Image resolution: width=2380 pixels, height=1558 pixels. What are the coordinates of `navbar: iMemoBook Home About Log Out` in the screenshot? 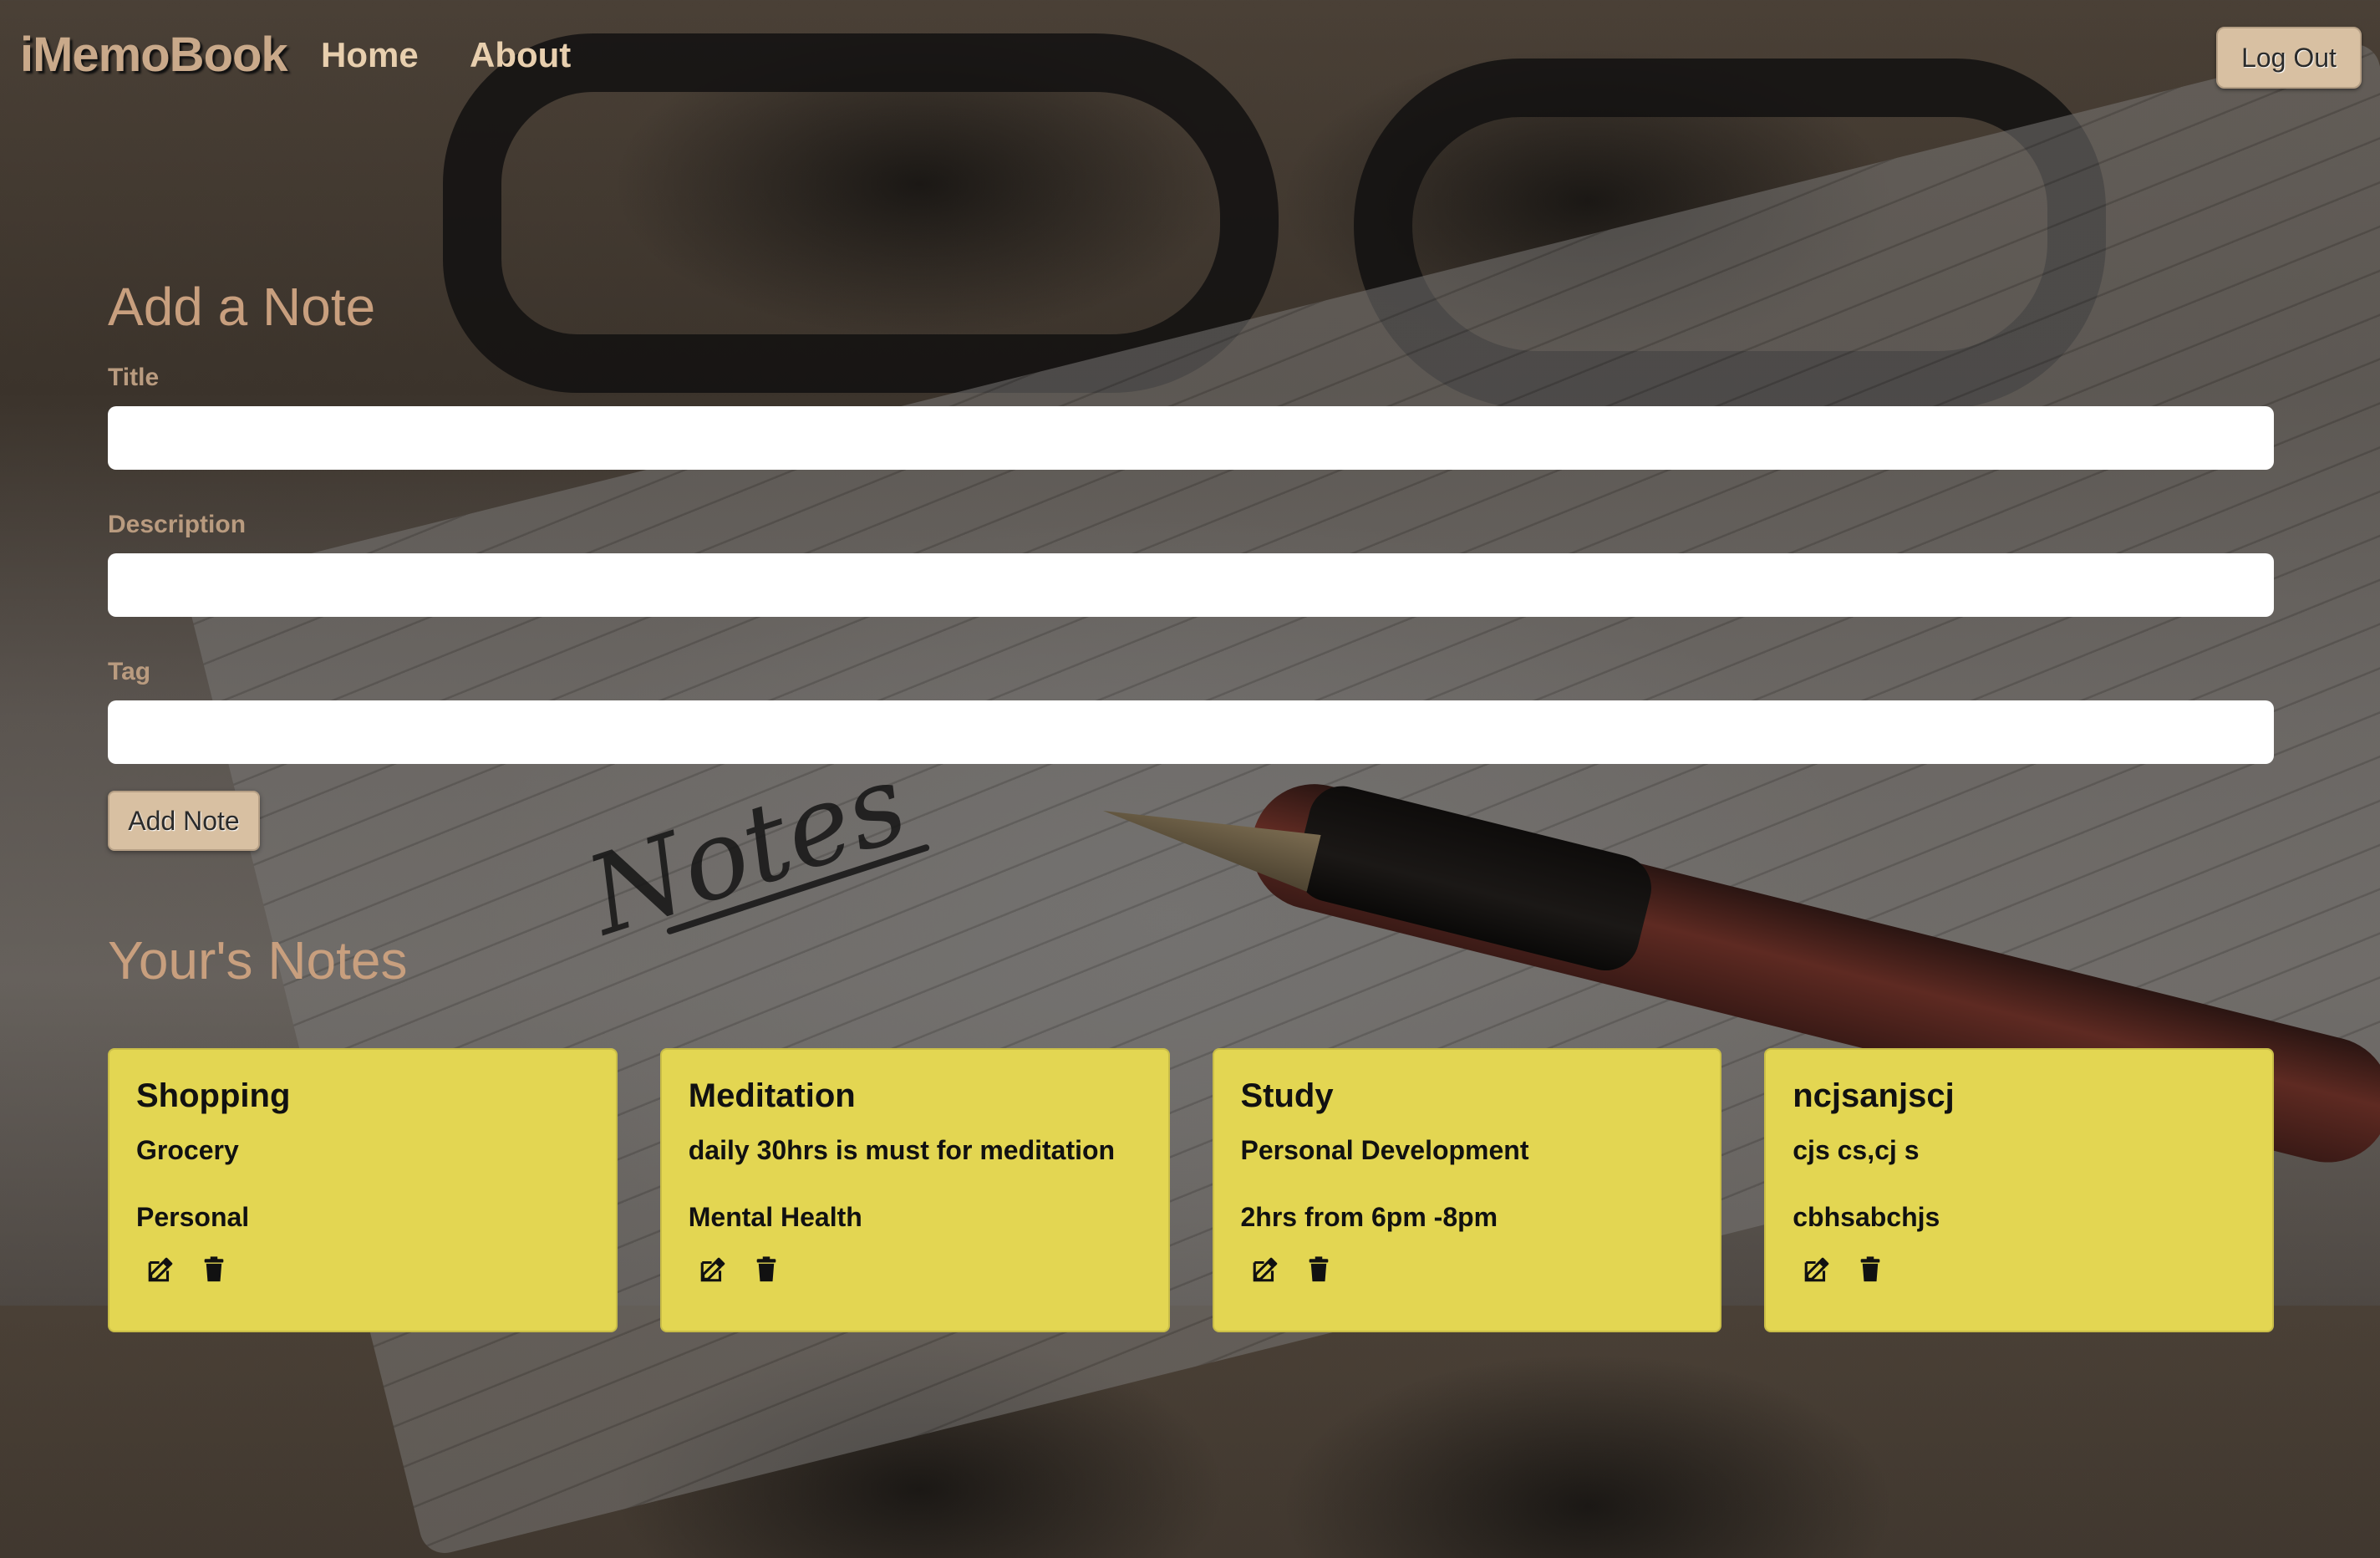 It's located at (1190, 58).